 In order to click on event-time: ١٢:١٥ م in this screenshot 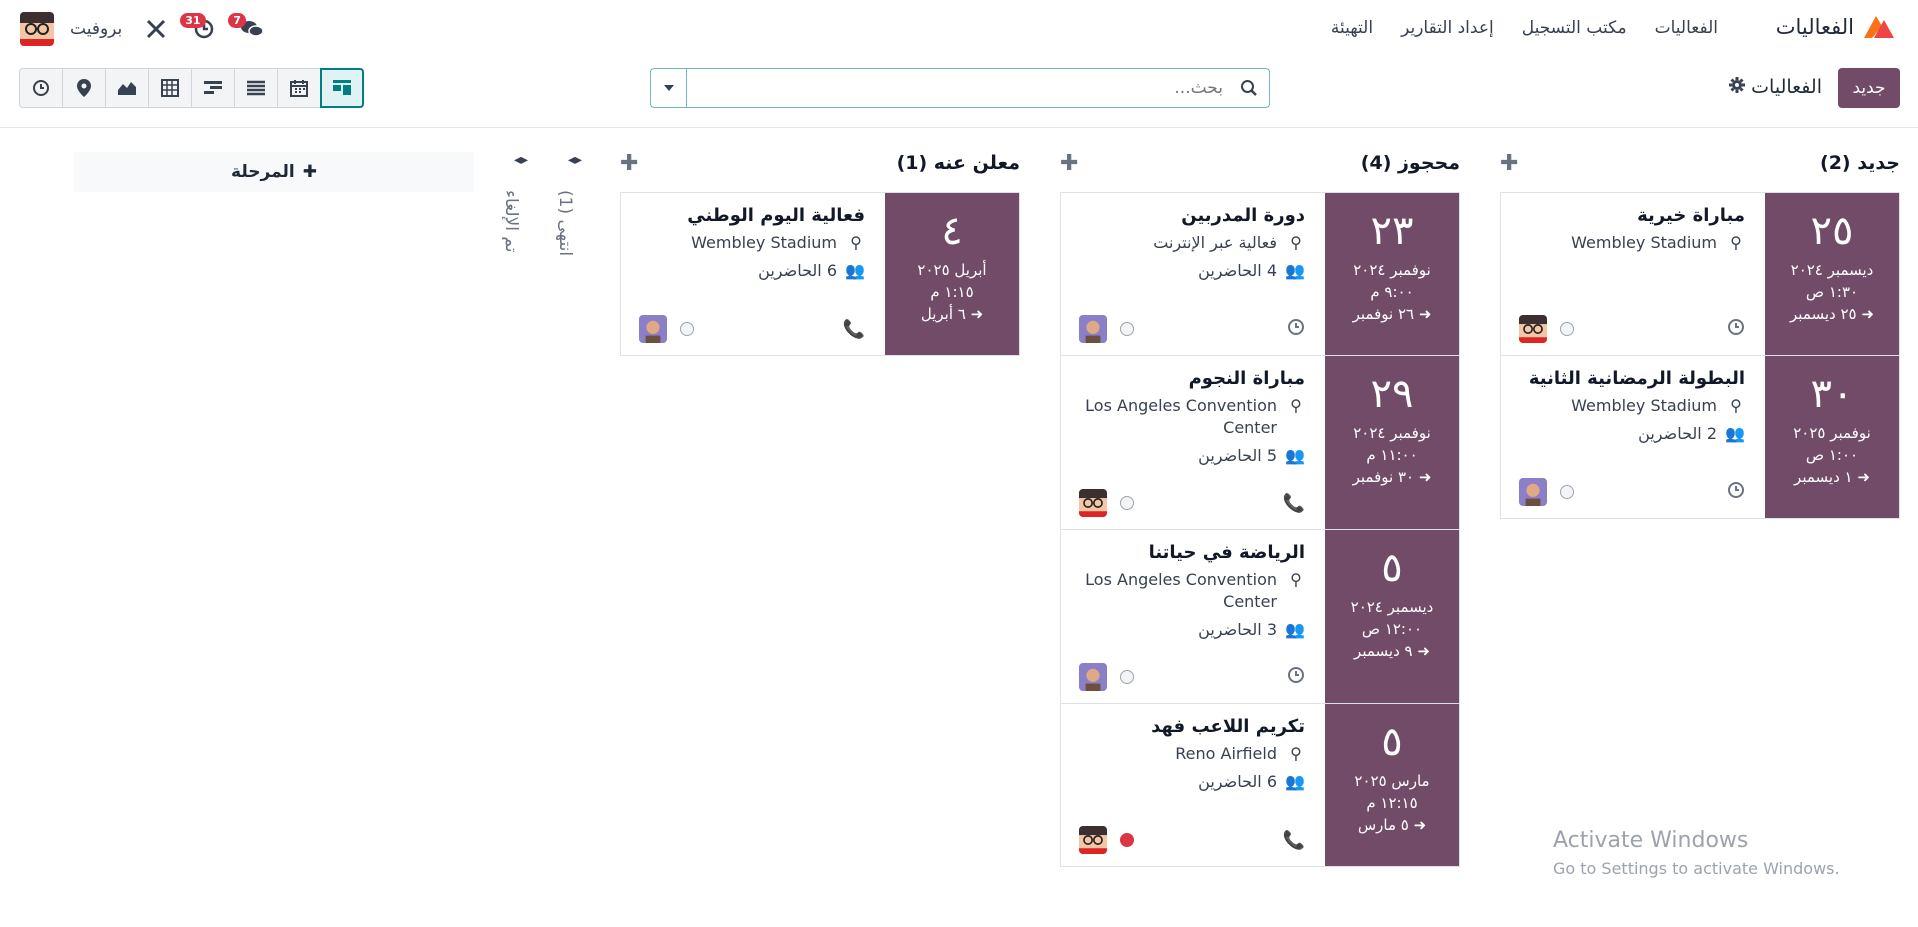, I will do `click(1392, 803)`.